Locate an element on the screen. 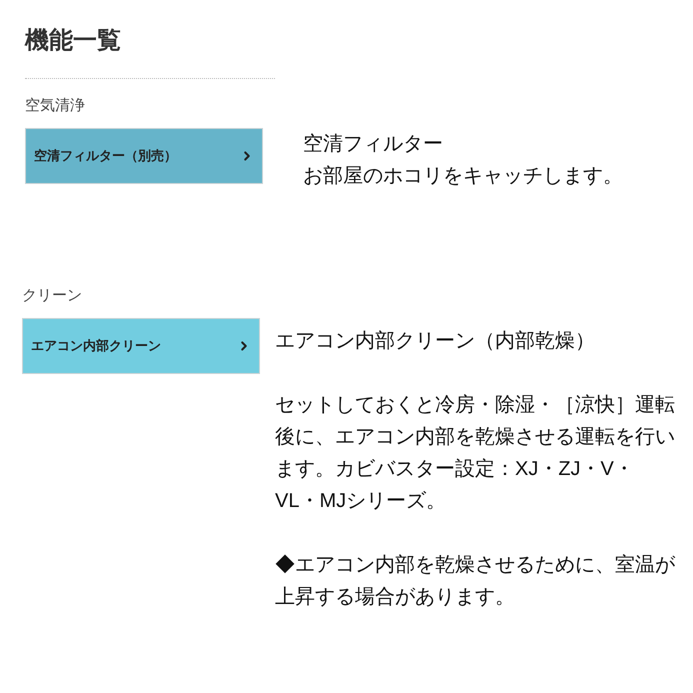 The width and height of the screenshot is (693, 693). feature-button: 空清フィルター（別売） is located at coordinates (144, 156).